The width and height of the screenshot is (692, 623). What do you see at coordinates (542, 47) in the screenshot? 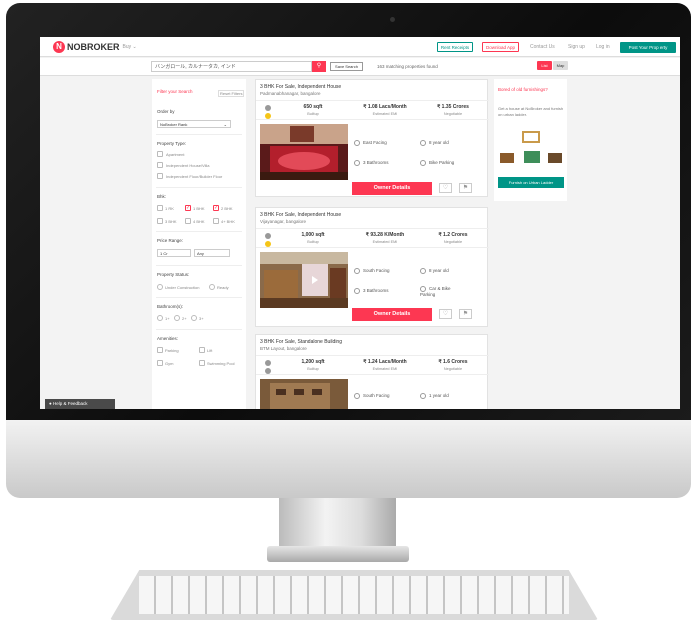
I see `contact-us-link: Contact Us` at bounding box center [542, 47].